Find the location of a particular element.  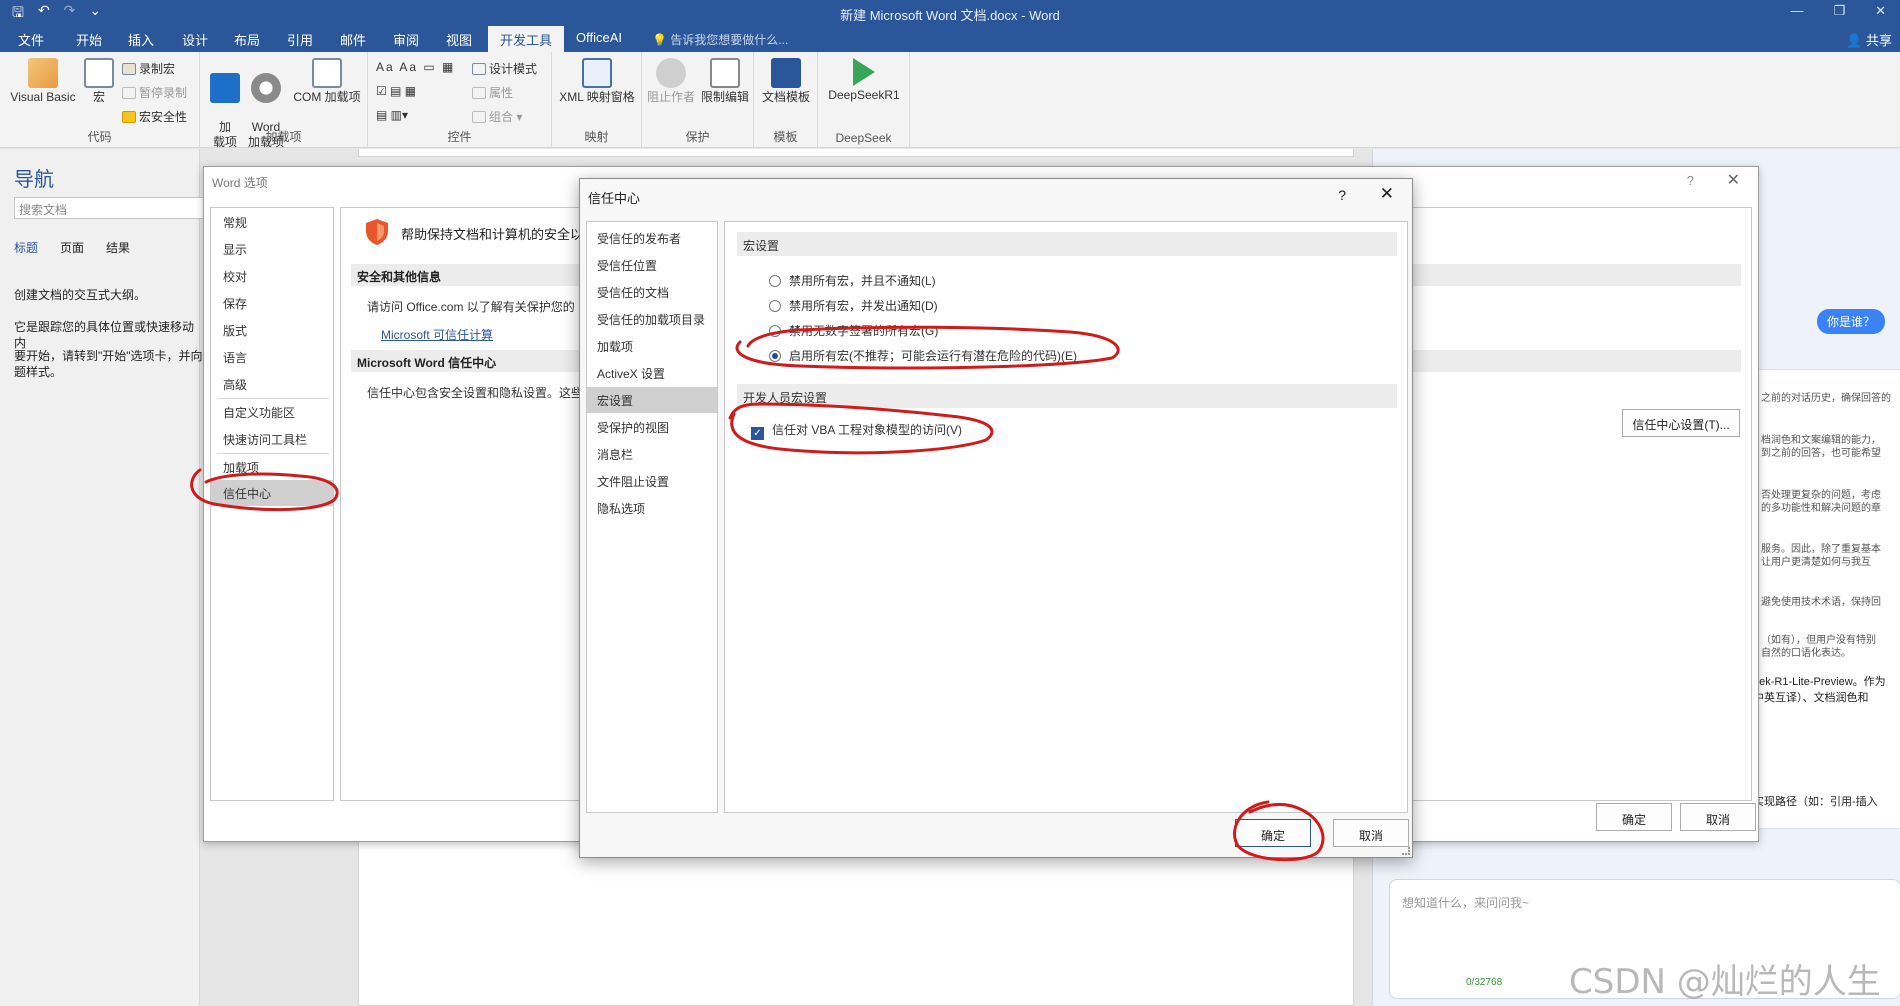

group-button: 组合 ▾ is located at coordinates (497, 116).